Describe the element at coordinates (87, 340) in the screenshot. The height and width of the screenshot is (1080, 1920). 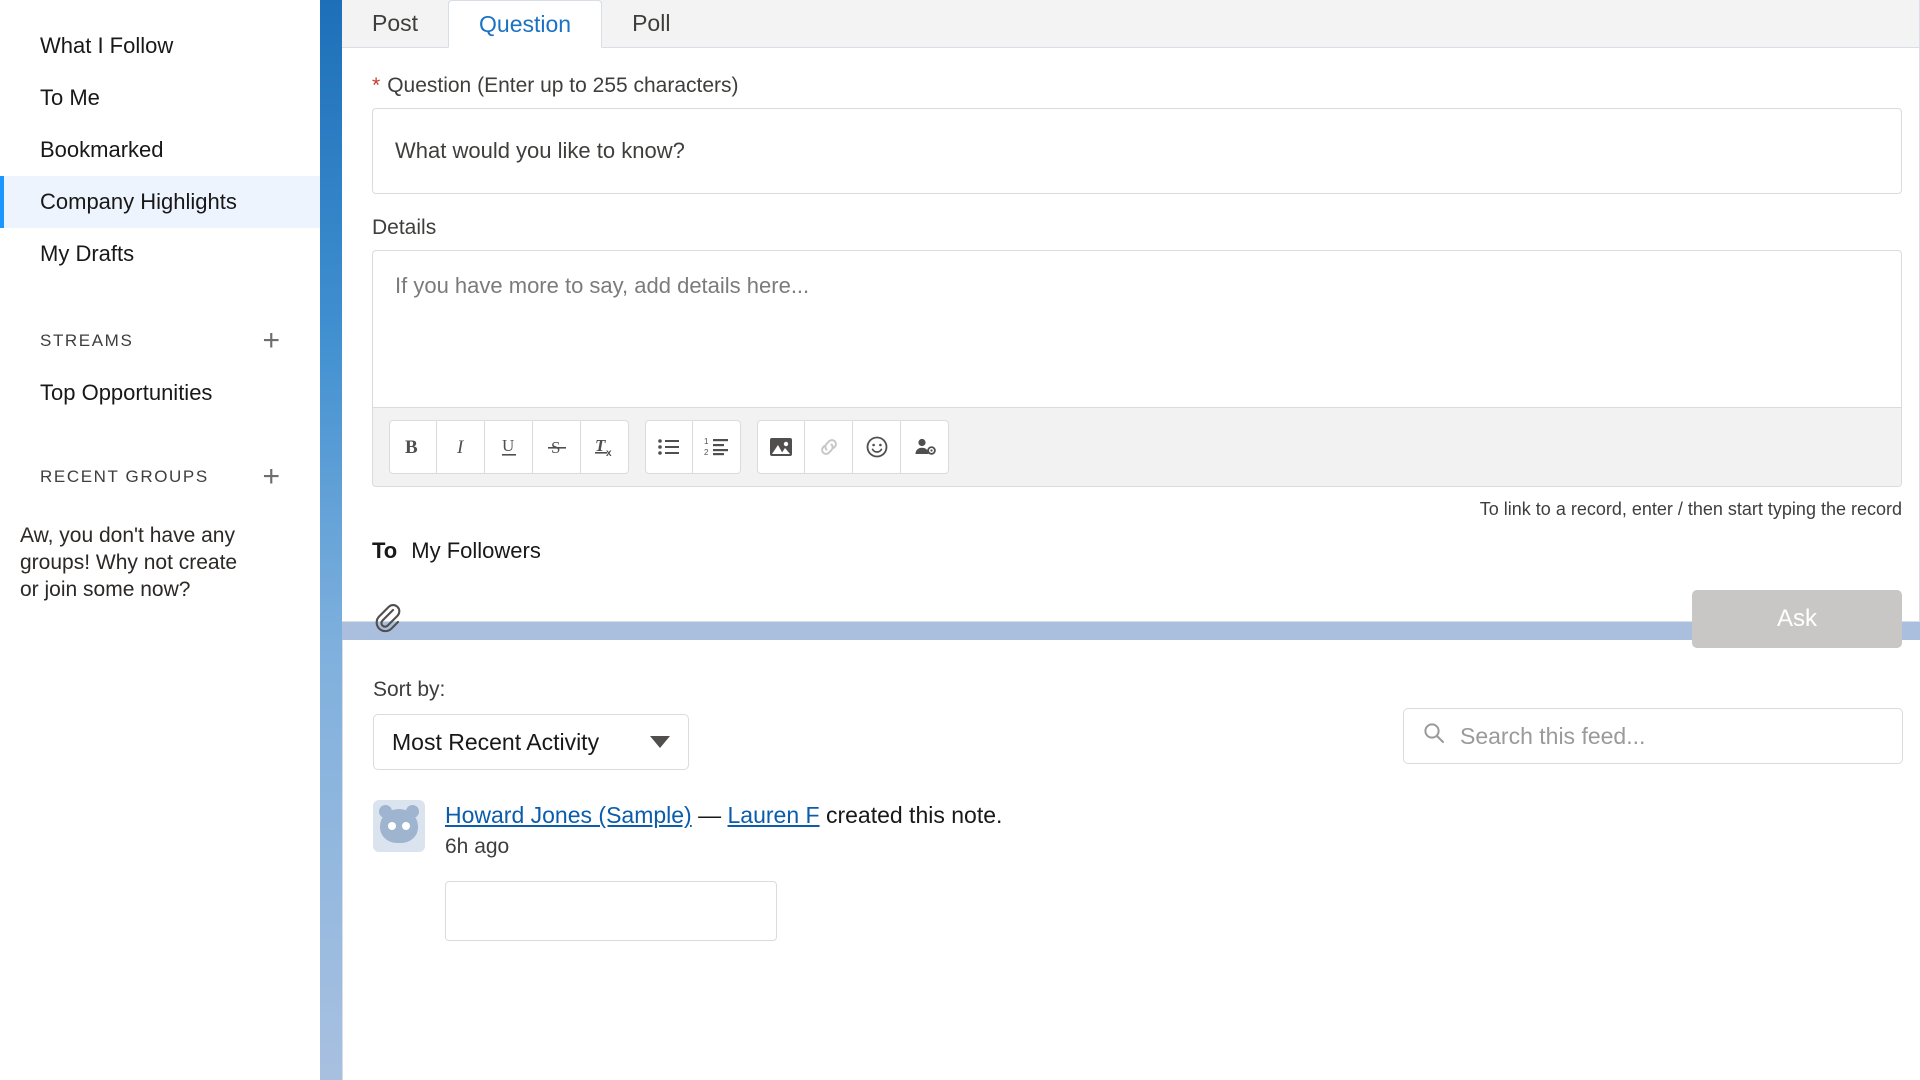
I see `streams-title: STREAMS` at that location.